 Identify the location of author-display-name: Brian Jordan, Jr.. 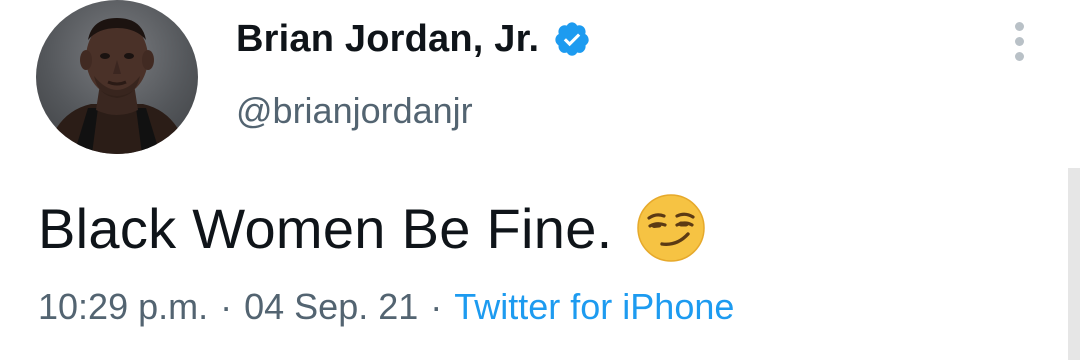
(387, 39).